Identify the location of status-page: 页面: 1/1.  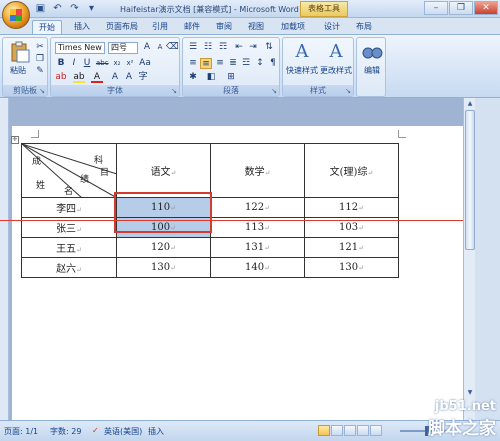
(21, 431).